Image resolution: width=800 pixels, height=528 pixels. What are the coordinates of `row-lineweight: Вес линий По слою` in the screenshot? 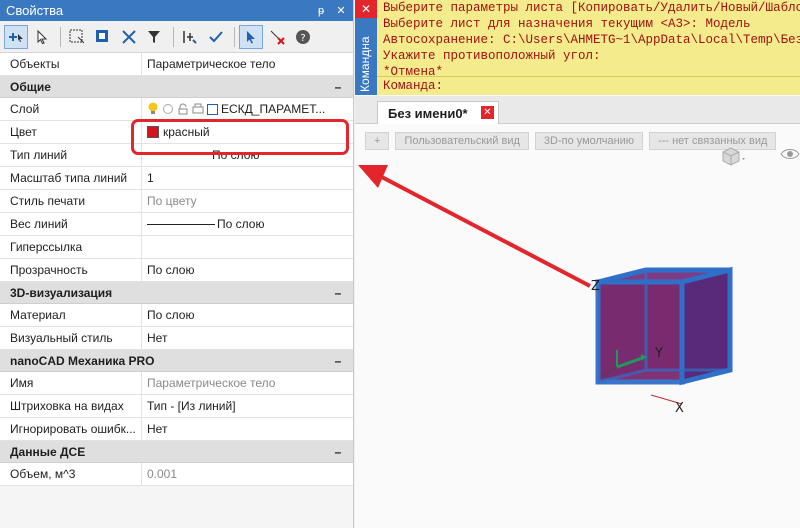 It's located at (176, 224).